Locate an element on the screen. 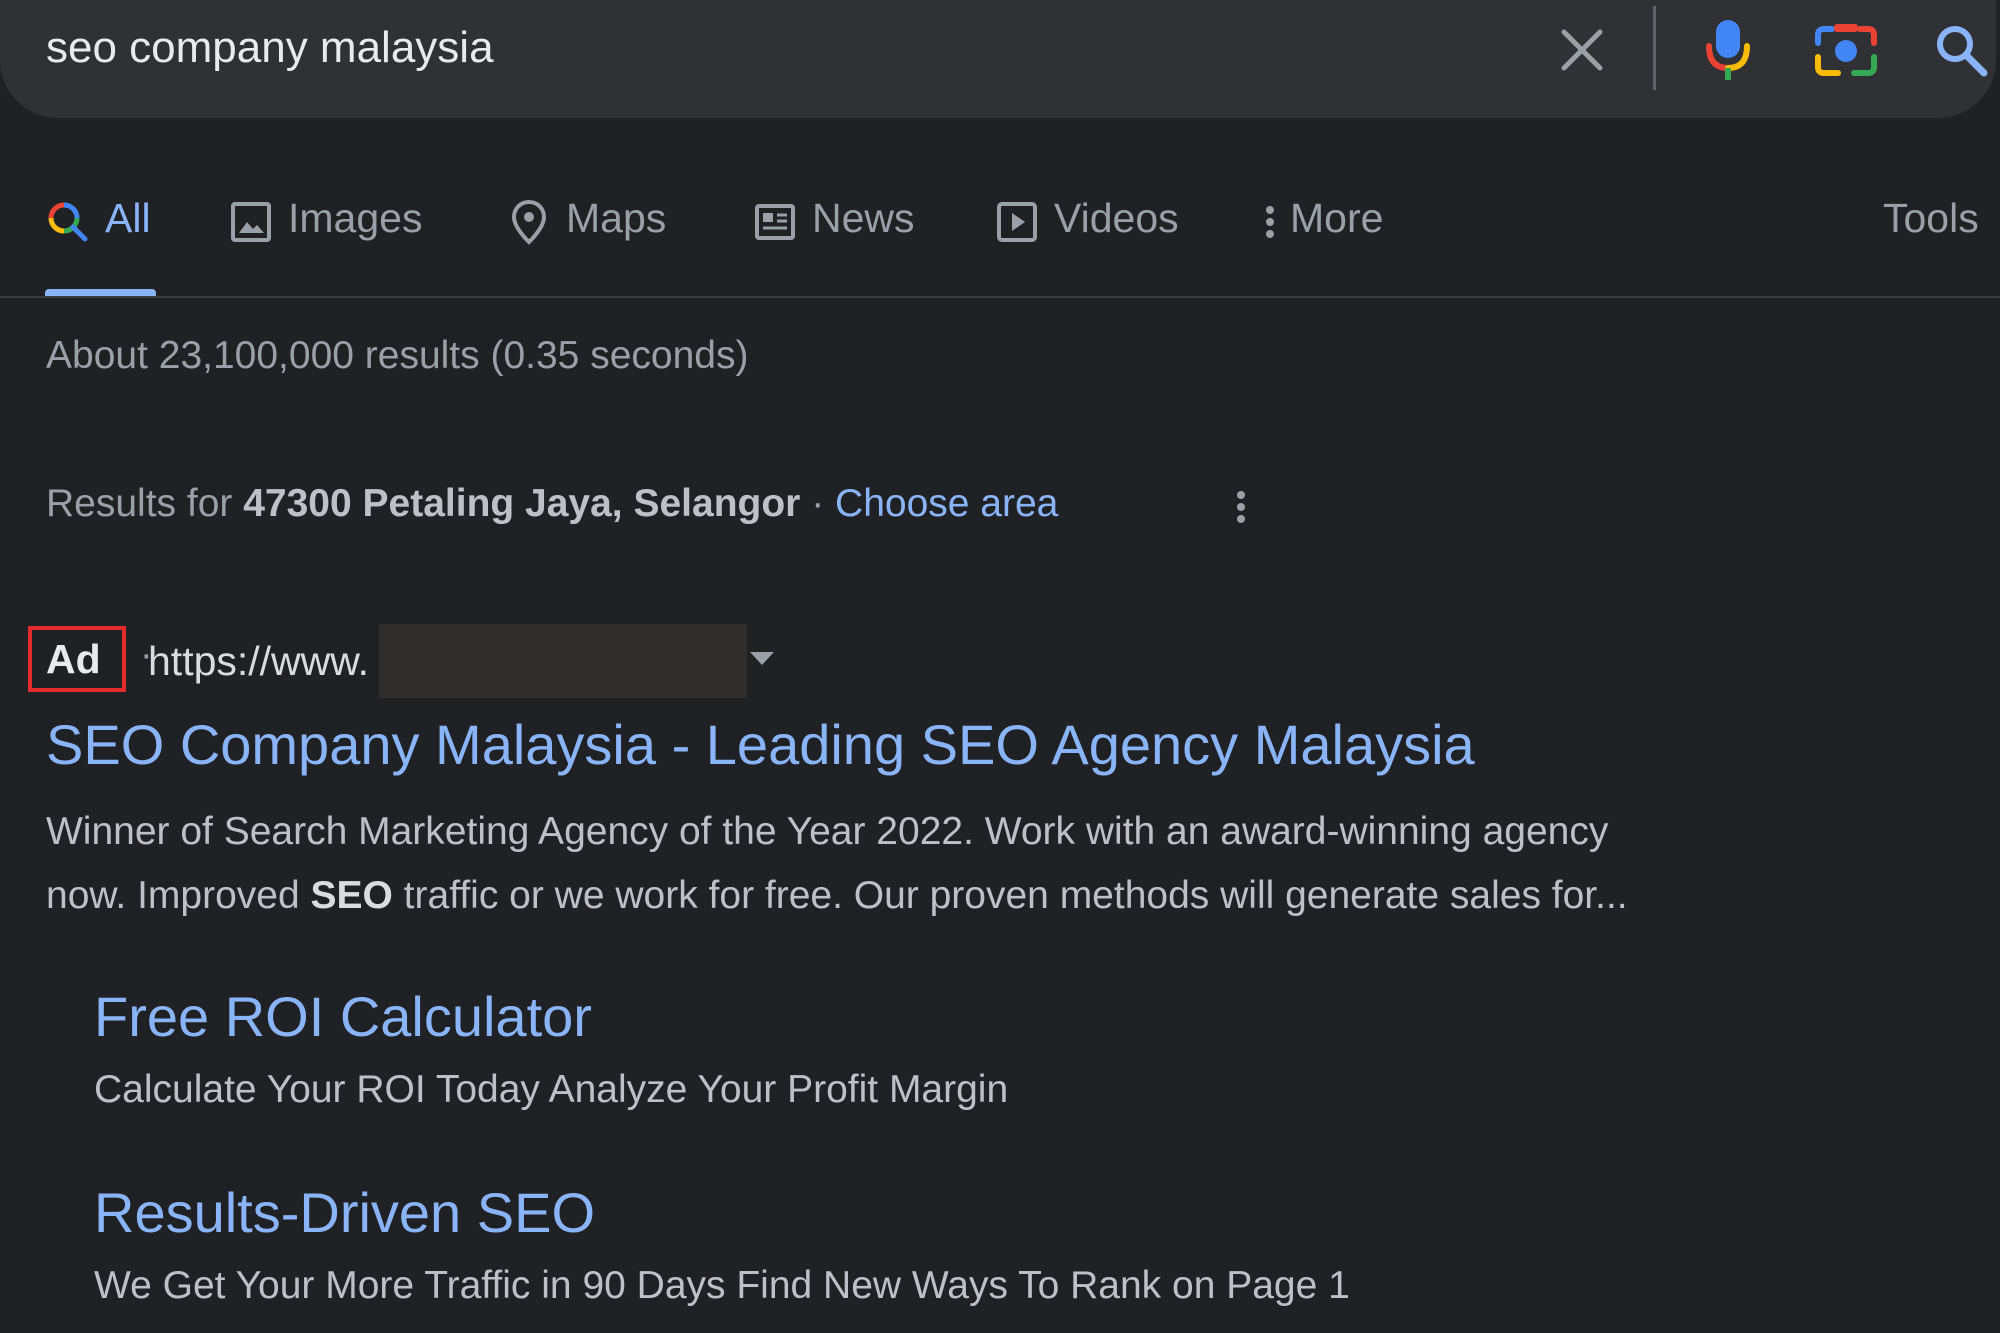 The image size is (2000, 1333). play-icon is located at coordinates (1017, 222).